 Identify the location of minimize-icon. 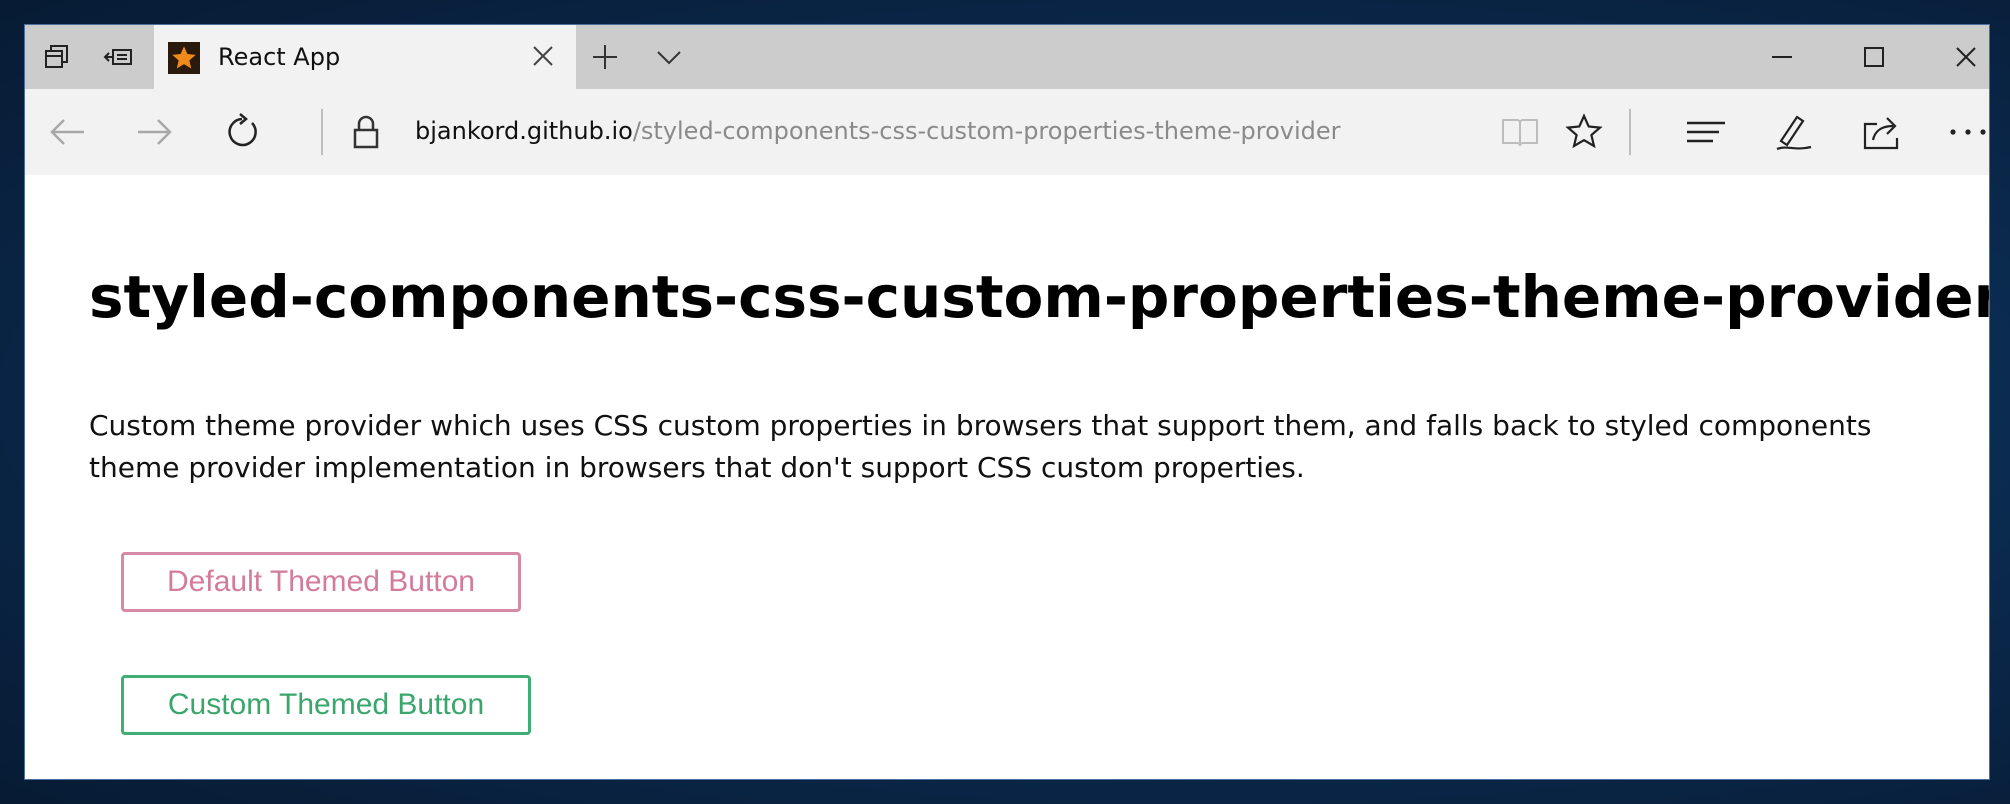
(1782, 57).